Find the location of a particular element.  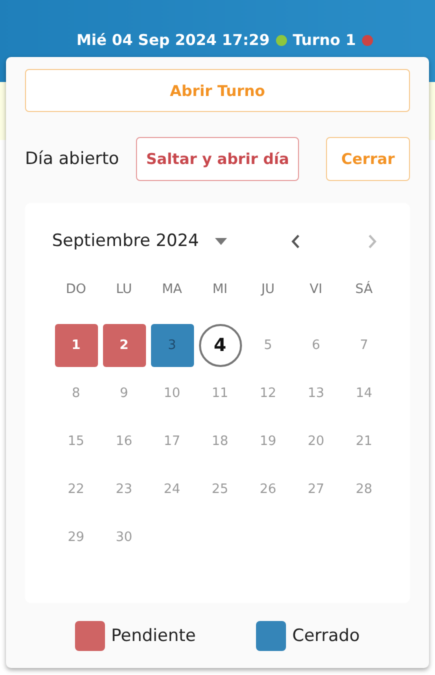

weekday-label: MA is located at coordinates (172, 289).